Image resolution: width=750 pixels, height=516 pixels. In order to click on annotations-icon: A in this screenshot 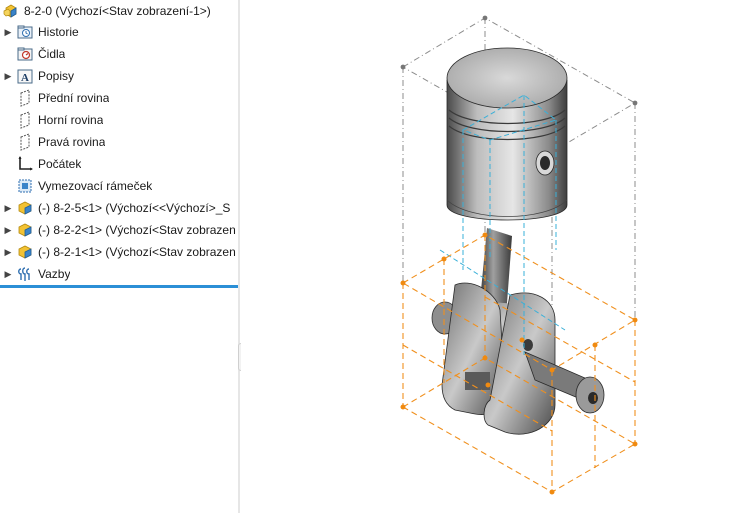, I will do `click(25, 76)`.